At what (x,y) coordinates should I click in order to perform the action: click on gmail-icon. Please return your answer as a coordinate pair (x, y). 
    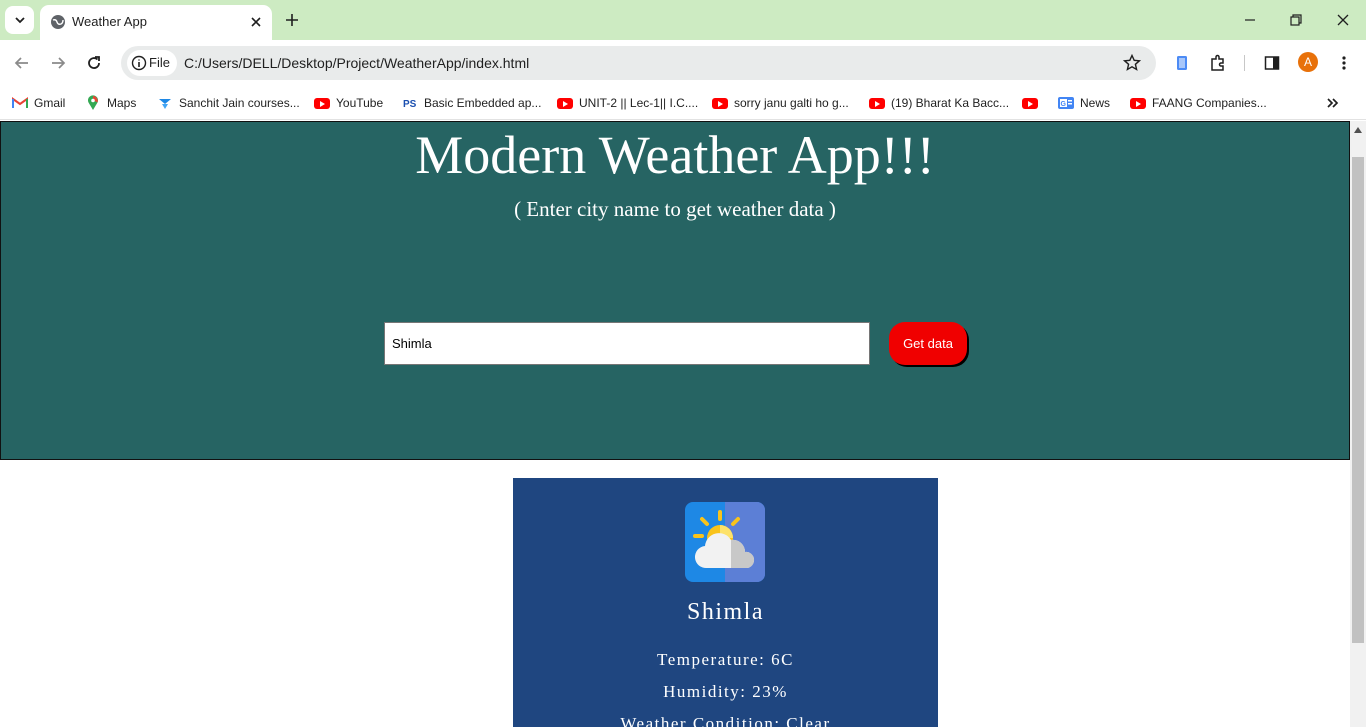
    Looking at the image, I should click on (20, 103).